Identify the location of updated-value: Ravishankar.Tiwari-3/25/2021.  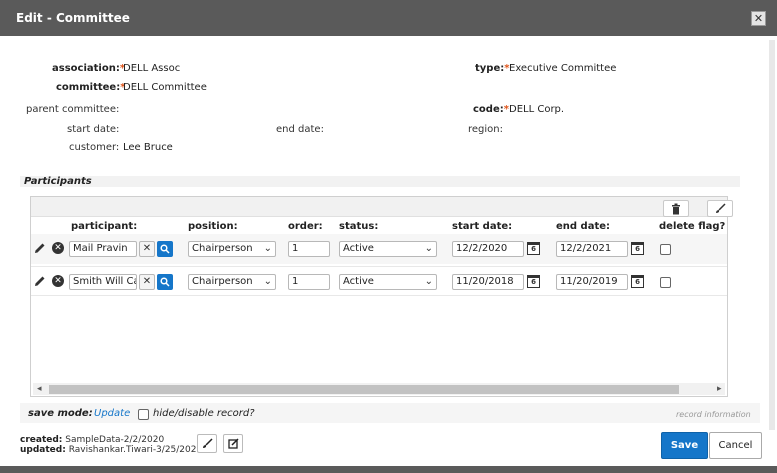
(135, 450).